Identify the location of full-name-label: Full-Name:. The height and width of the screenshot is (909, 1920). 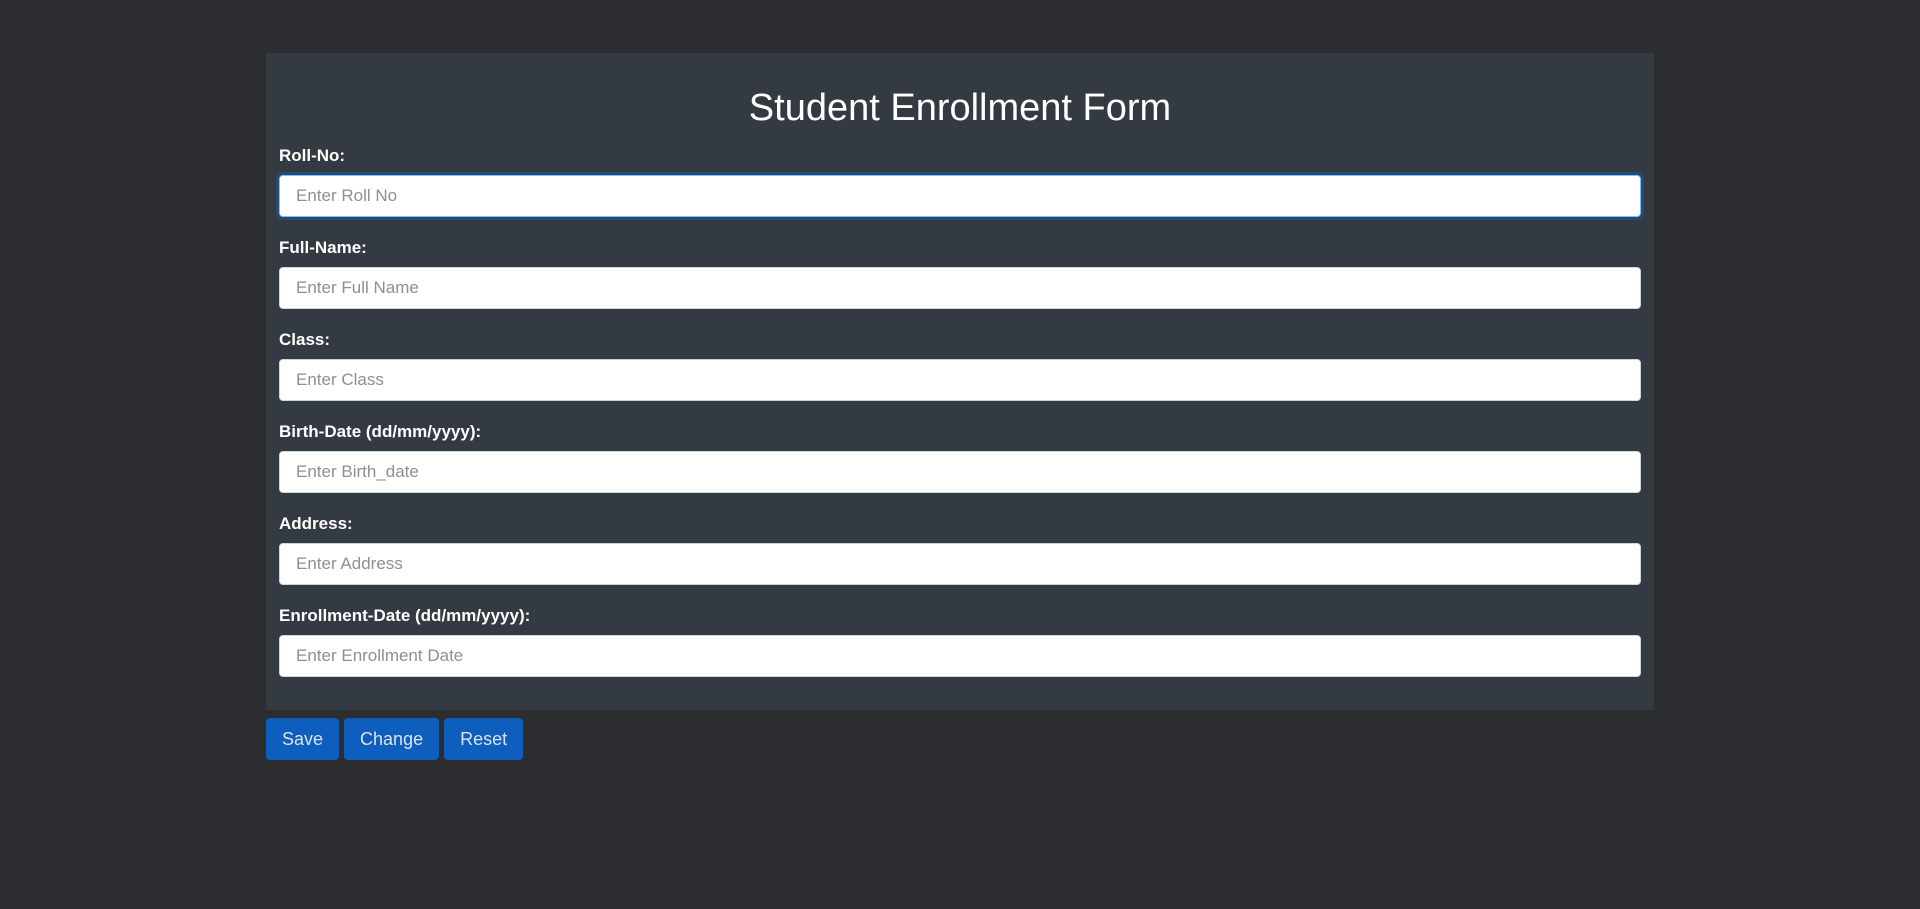
(323, 247).